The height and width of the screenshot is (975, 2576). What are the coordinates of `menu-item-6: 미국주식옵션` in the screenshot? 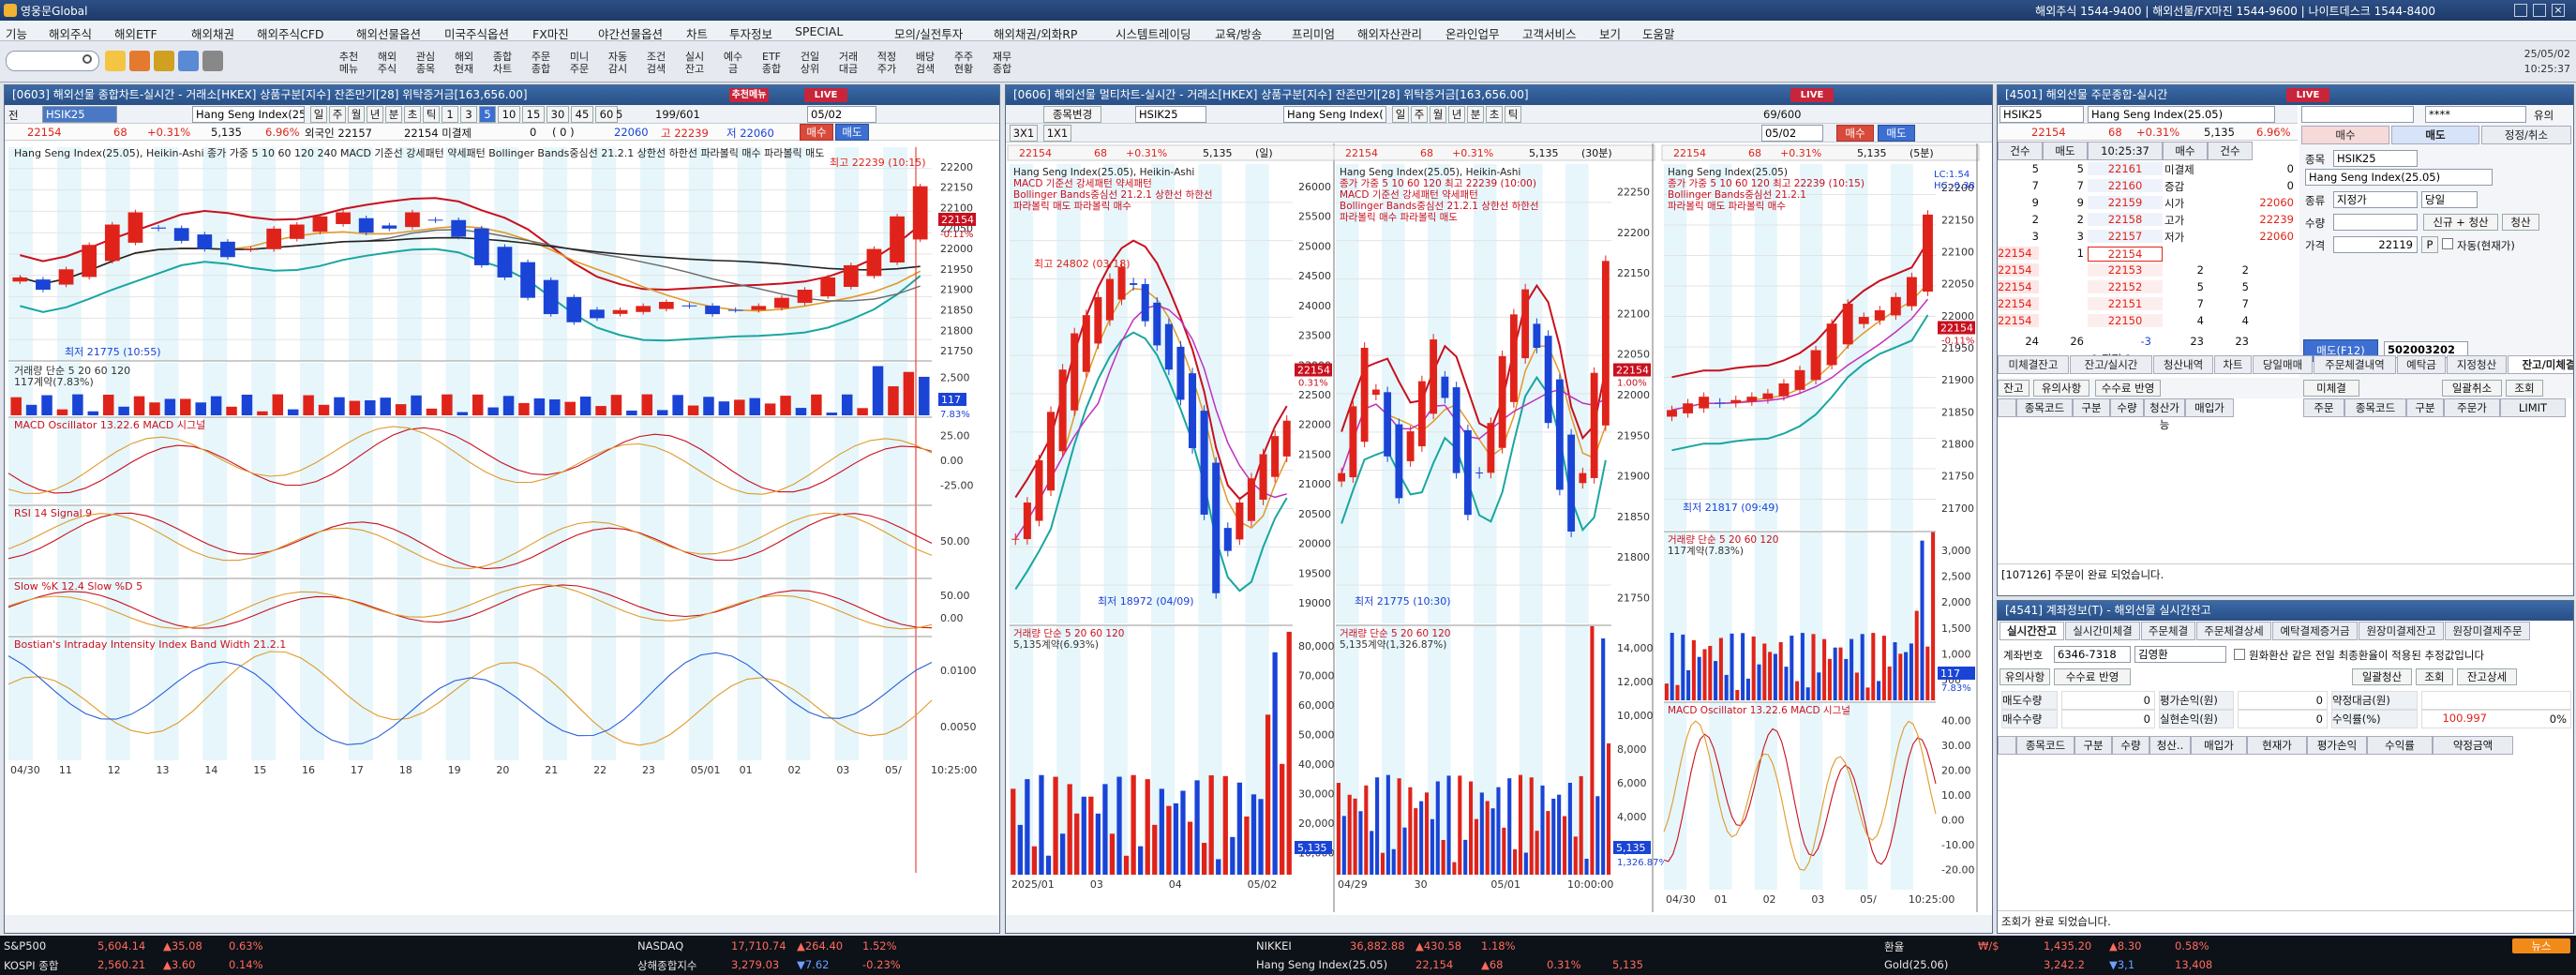 It's located at (477, 33).